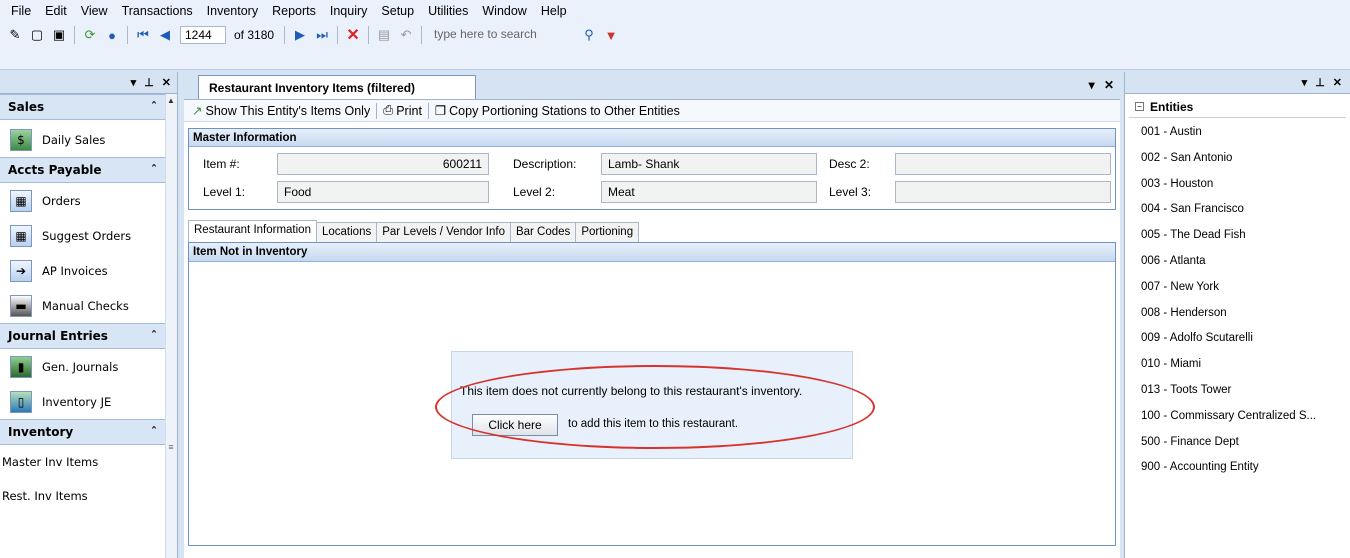  What do you see at coordinates (1237, 262) in the screenshot?
I see `entity-item: 006 - Atlanta` at bounding box center [1237, 262].